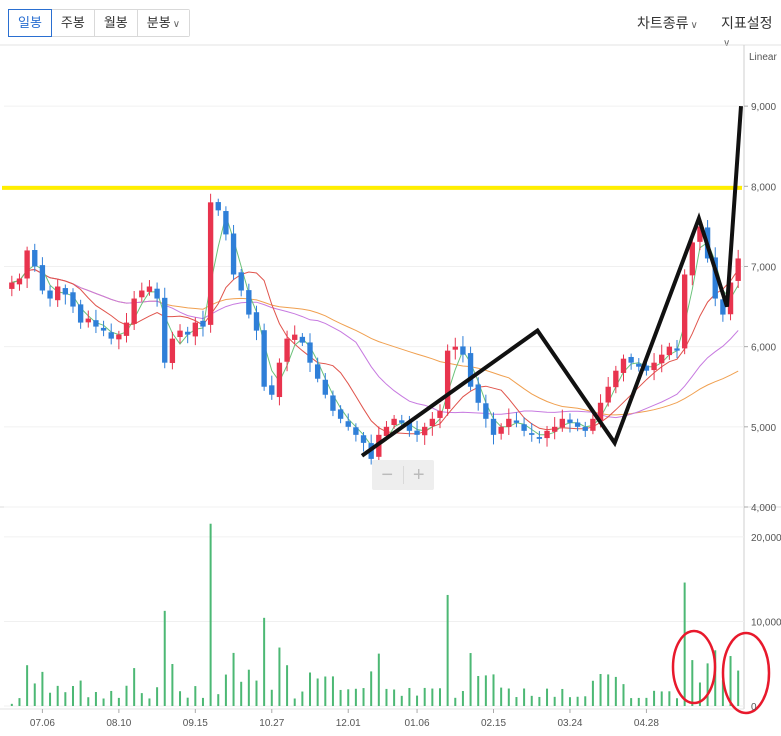  I want to click on date-tick-label: 07.06, so click(42, 723).